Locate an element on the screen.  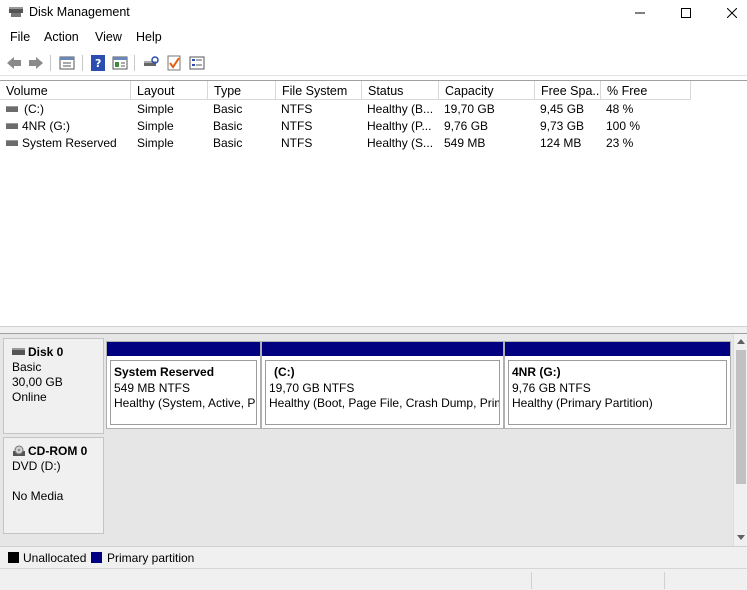
volume-capacity: 549 MB is located at coordinates (465, 143).